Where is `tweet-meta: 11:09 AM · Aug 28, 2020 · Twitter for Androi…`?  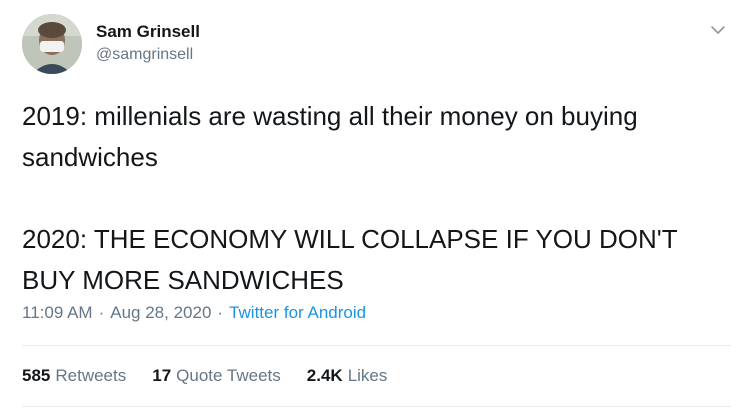
tweet-meta: 11:09 AM · Aug 28, 2020 · Twitter for Androi… is located at coordinates (194, 313).